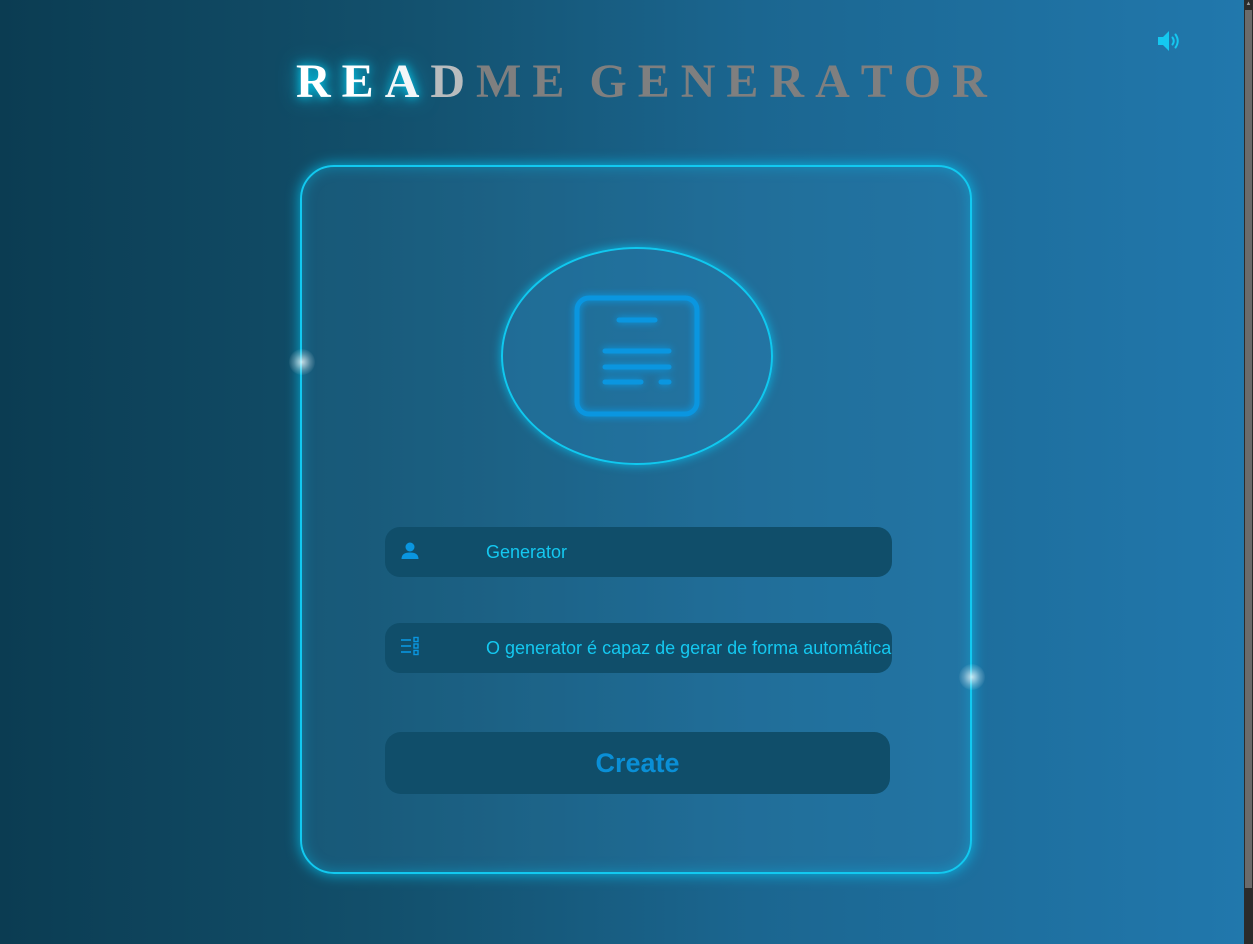 The image size is (1253, 944). I want to click on title-letter, so click(582, 82).